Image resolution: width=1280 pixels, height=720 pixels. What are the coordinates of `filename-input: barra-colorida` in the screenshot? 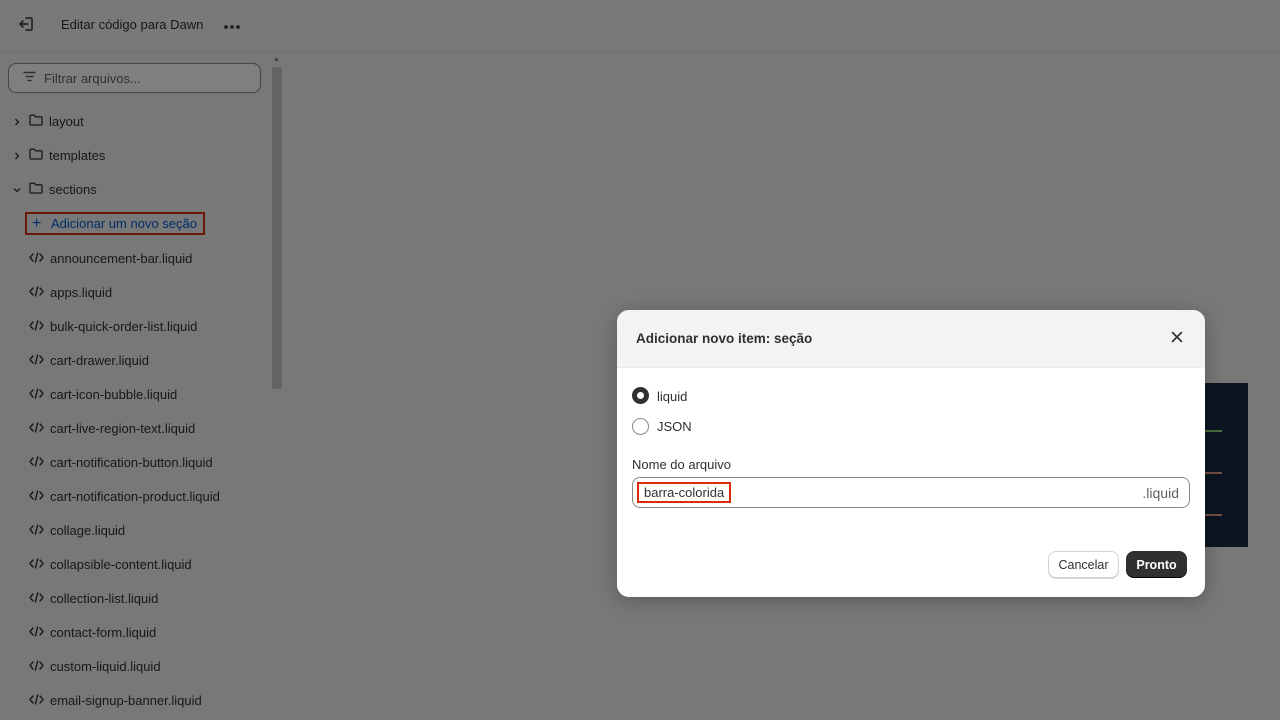 It's located at (684, 492).